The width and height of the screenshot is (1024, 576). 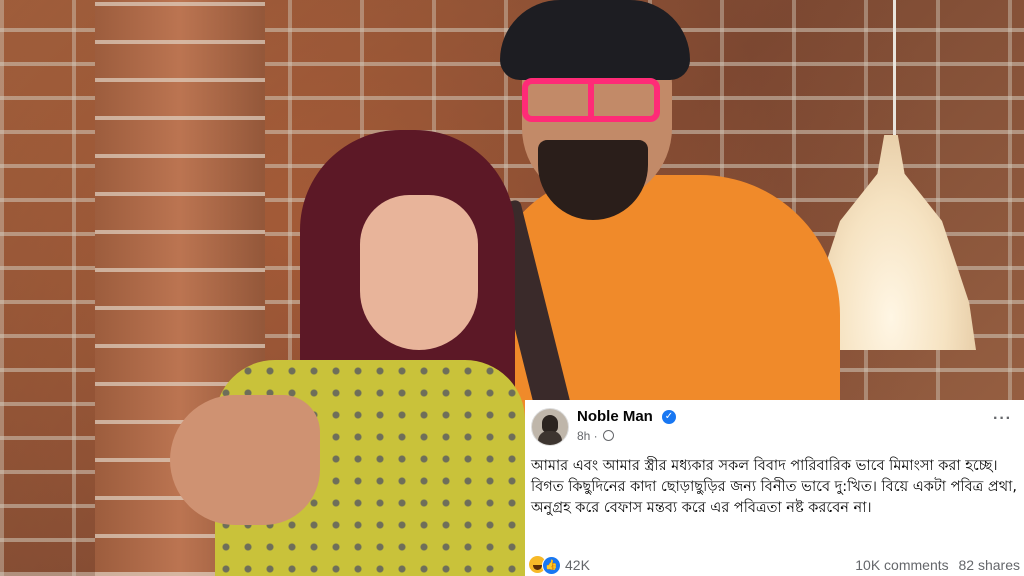 What do you see at coordinates (551, 565) in the screenshot?
I see `like-reaction-icon: 👍` at bounding box center [551, 565].